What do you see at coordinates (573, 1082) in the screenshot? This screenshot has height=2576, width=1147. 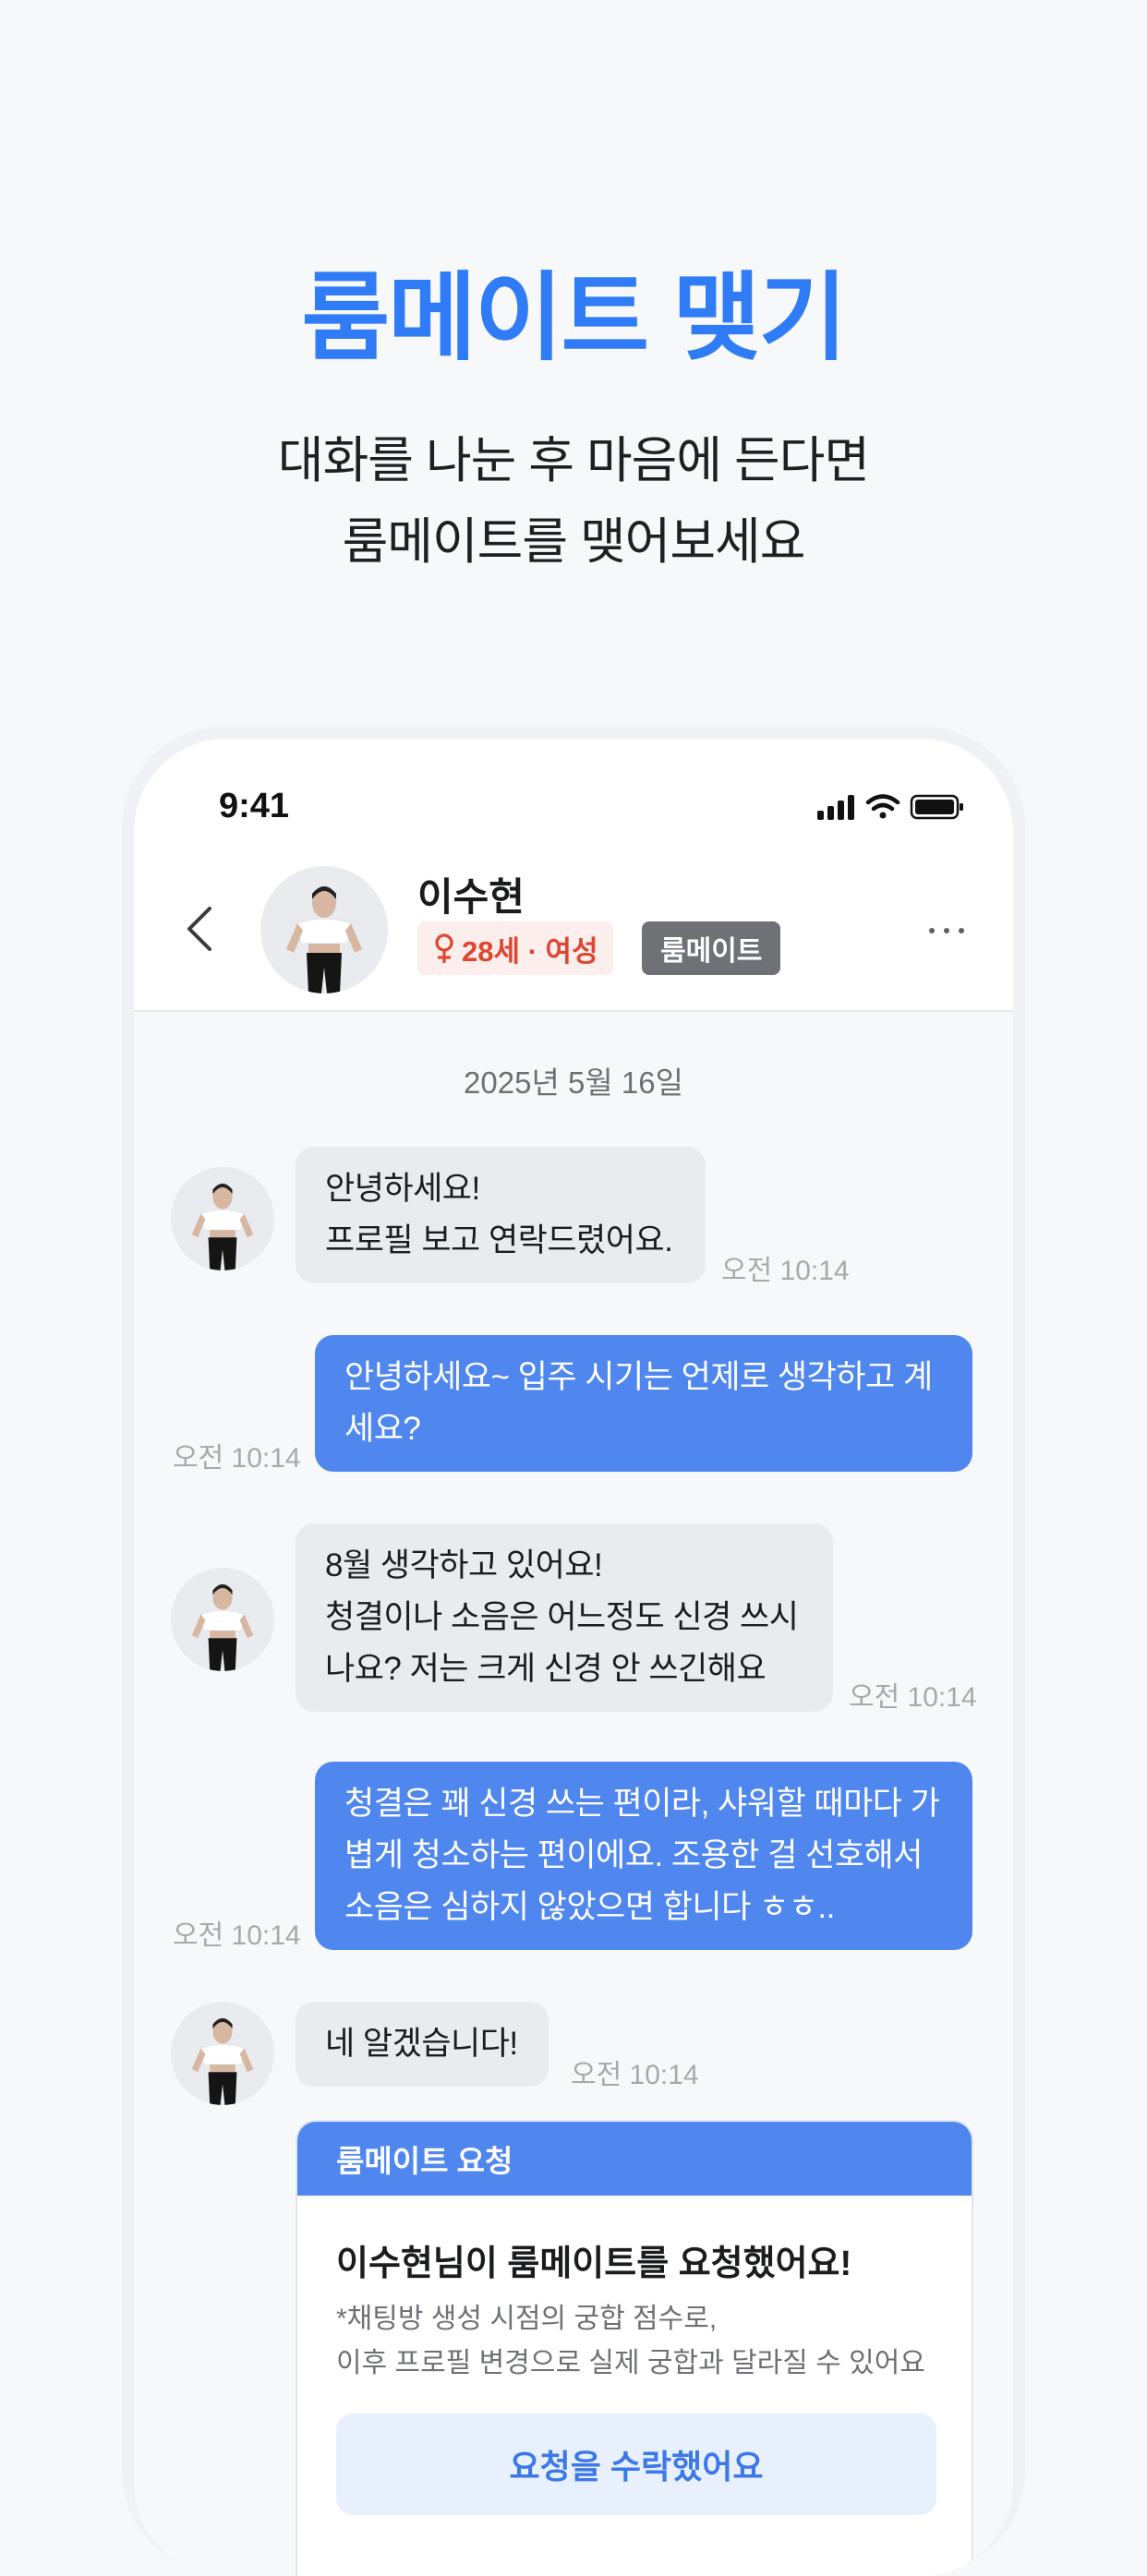 I see `date-separator: 2025년 5월 16일` at bounding box center [573, 1082].